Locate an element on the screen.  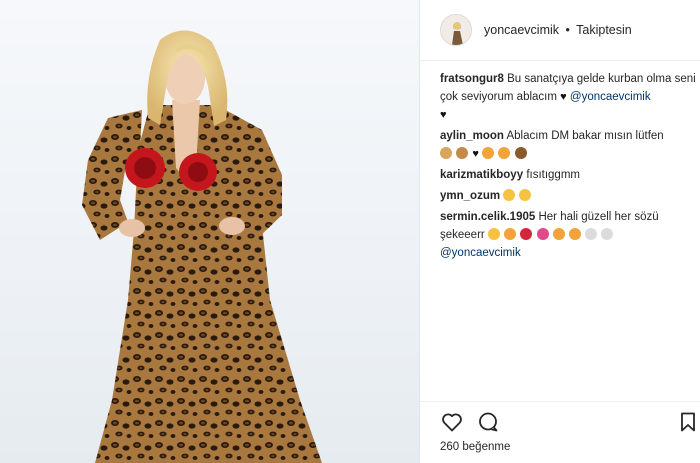
like-count: 260 beğenme is located at coordinates (475, 447).